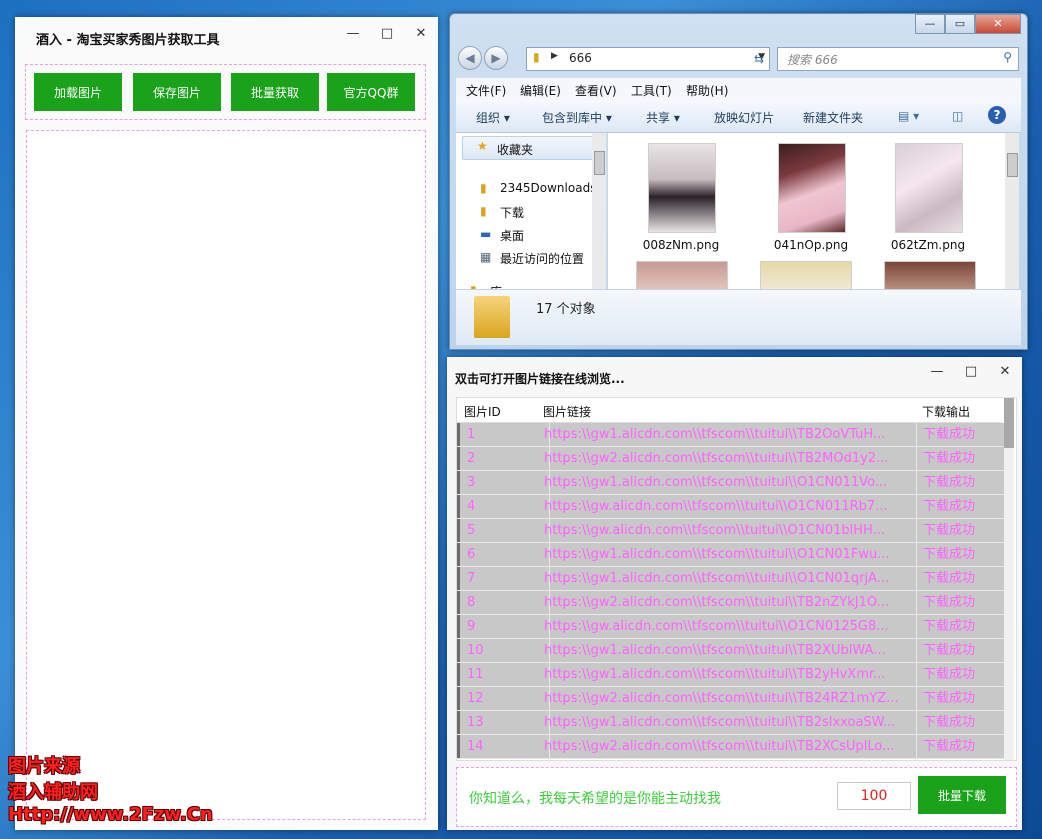  I want to click on include-in-library-button: 包含到库中 ▾, so click(577, 117).